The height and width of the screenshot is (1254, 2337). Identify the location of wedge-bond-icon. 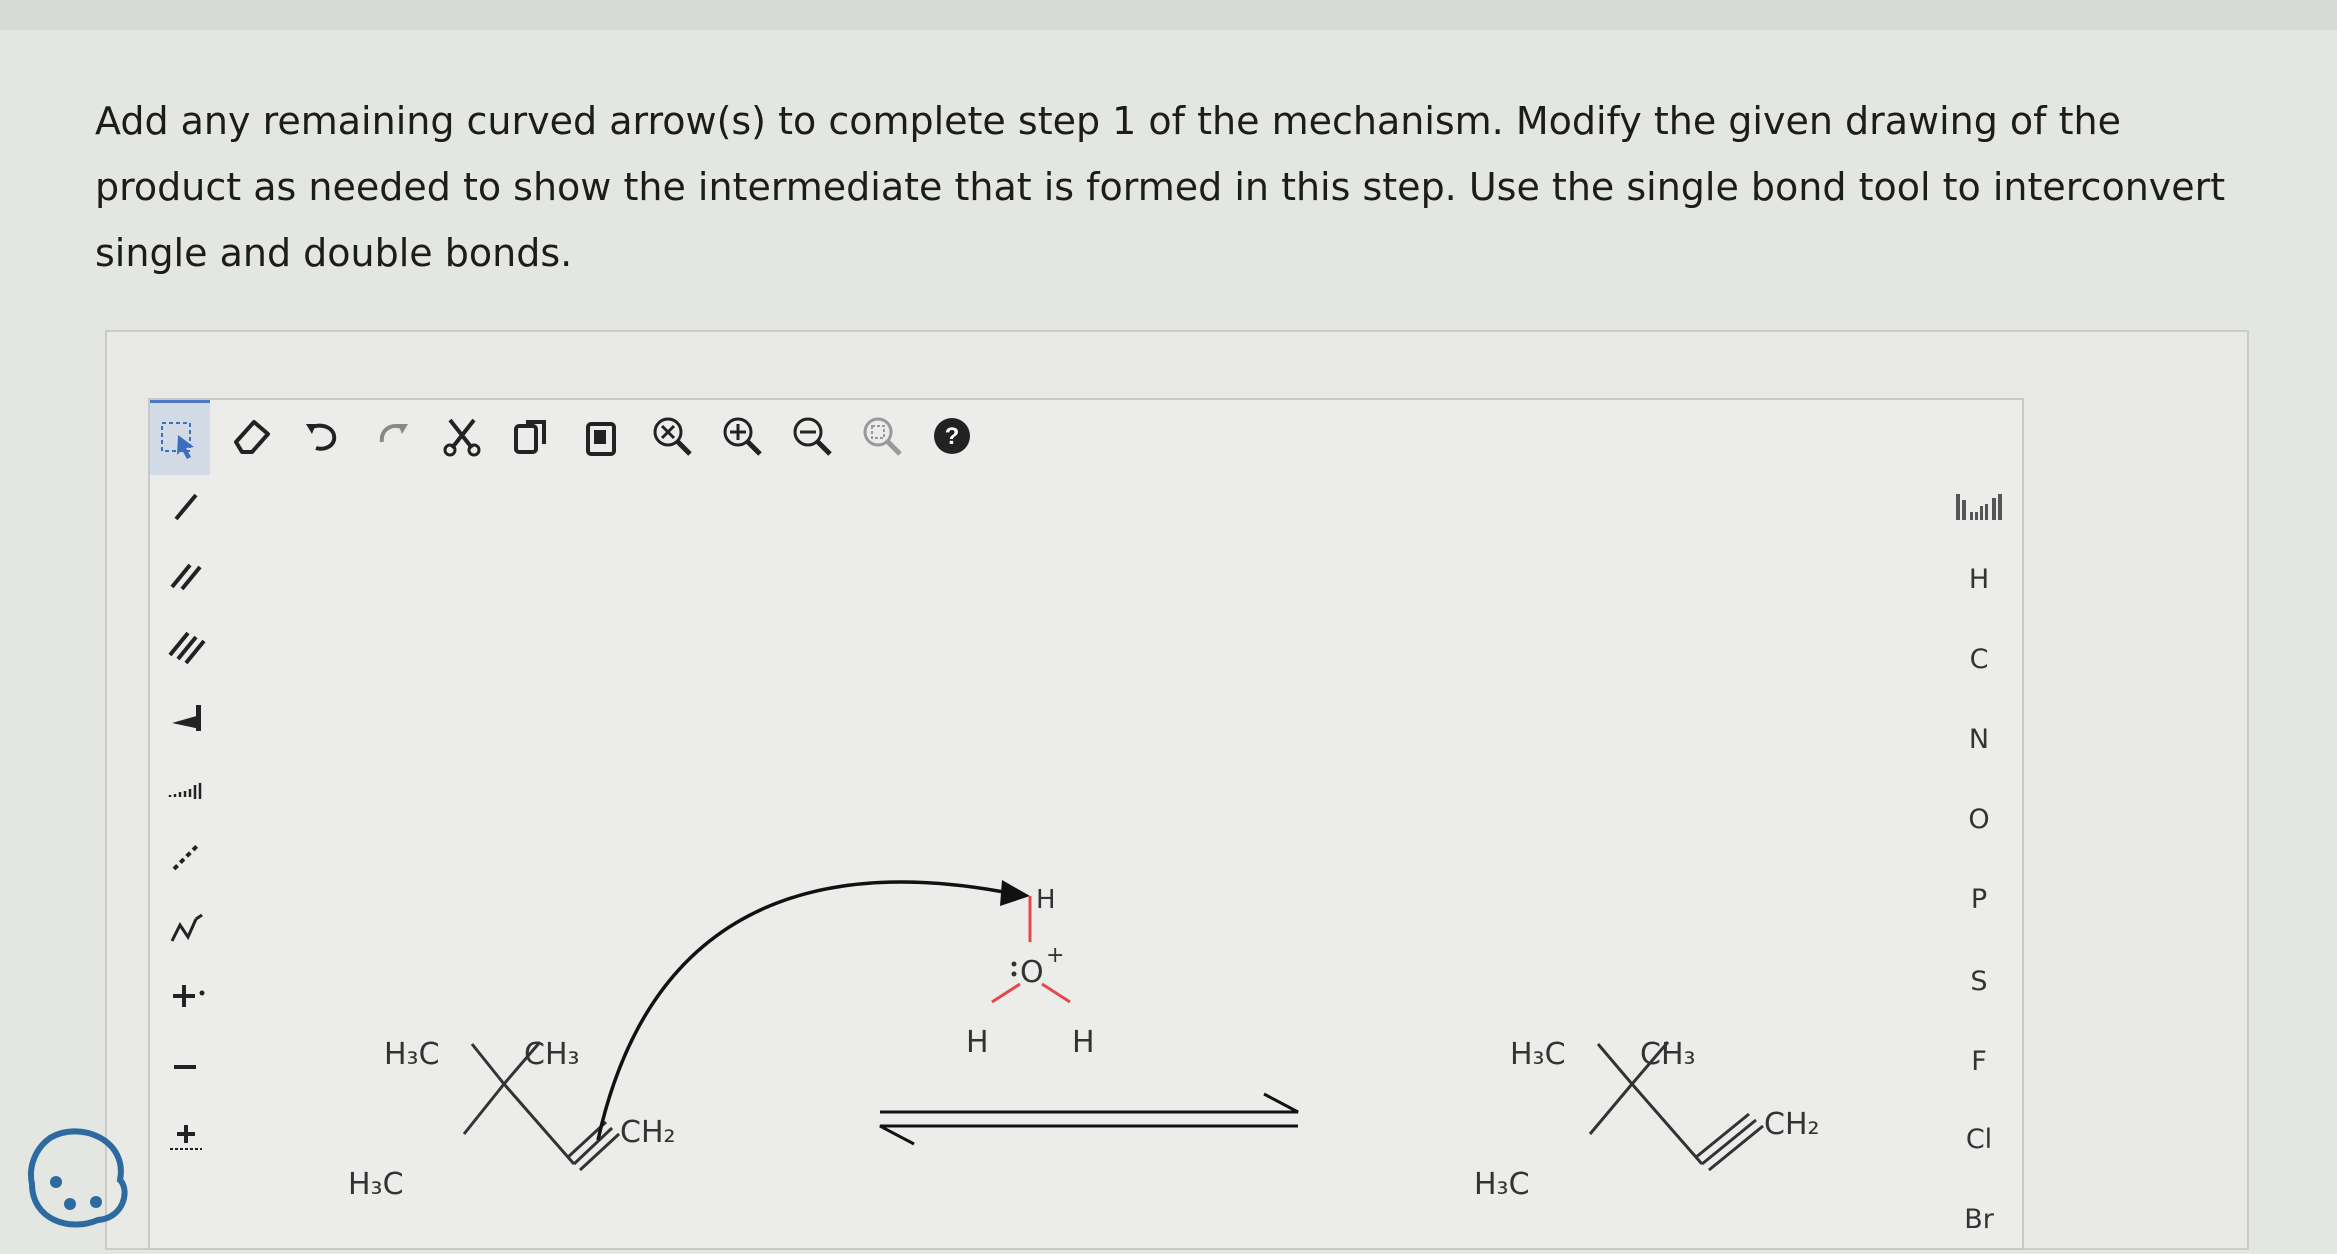
(186, 718).